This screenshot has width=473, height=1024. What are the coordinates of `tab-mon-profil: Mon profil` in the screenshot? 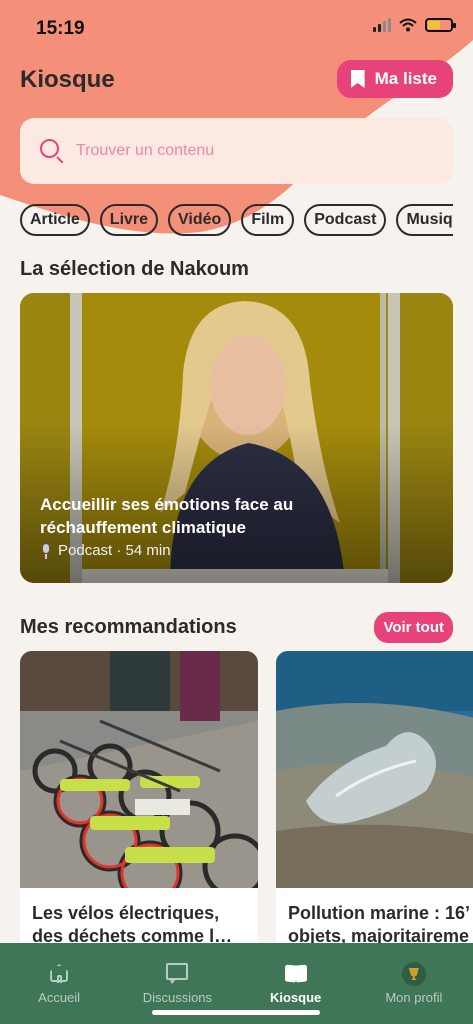 It's located at (414, 983).